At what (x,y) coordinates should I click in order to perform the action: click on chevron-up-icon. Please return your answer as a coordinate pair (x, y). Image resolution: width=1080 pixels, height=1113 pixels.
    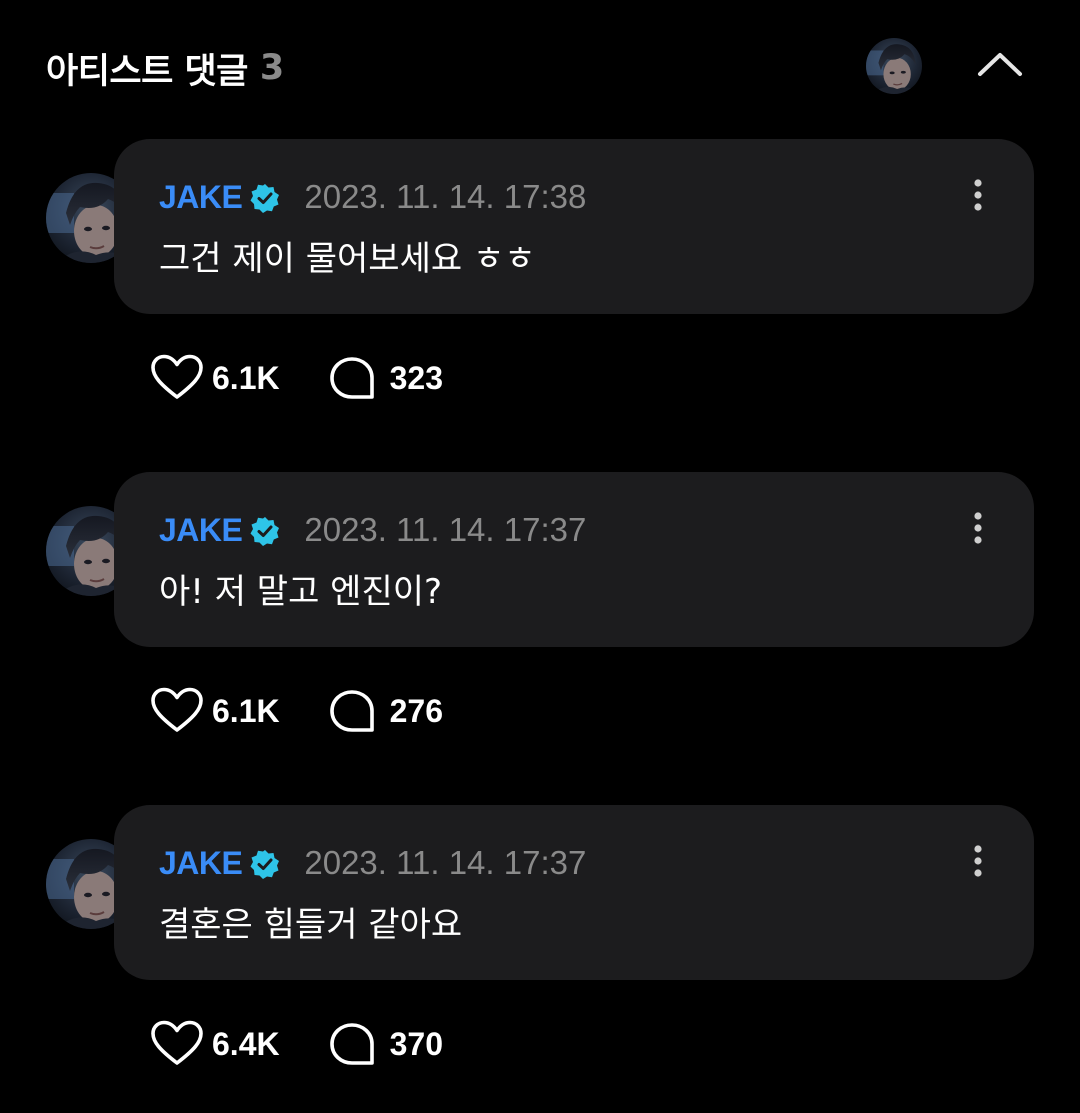
    Looking at the image, I should click on (1000, 64).